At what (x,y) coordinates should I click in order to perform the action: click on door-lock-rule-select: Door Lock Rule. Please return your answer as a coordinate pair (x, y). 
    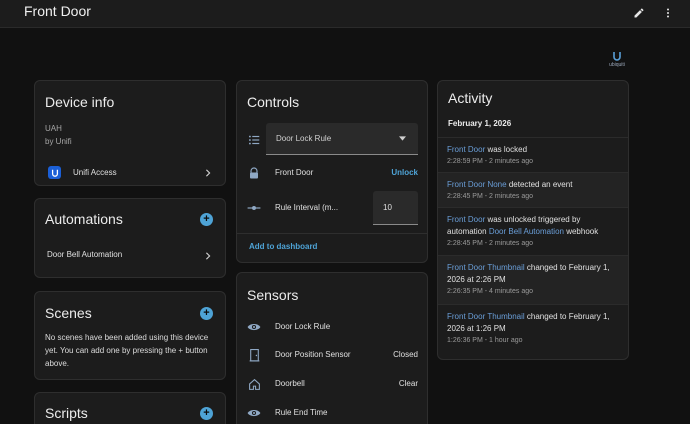
    Looking at the image, I should click on (342, 139).